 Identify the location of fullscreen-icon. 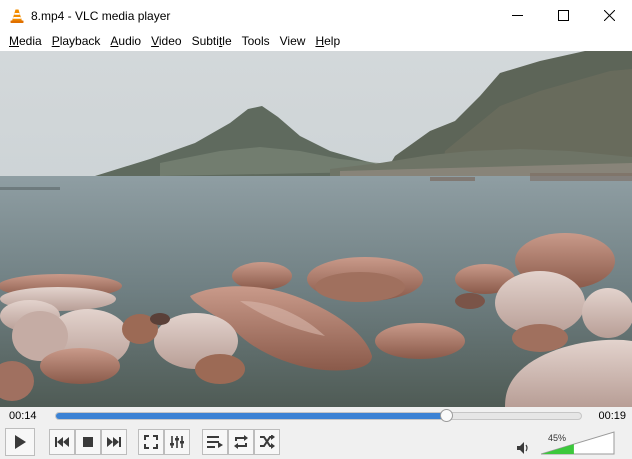
(151, 442).